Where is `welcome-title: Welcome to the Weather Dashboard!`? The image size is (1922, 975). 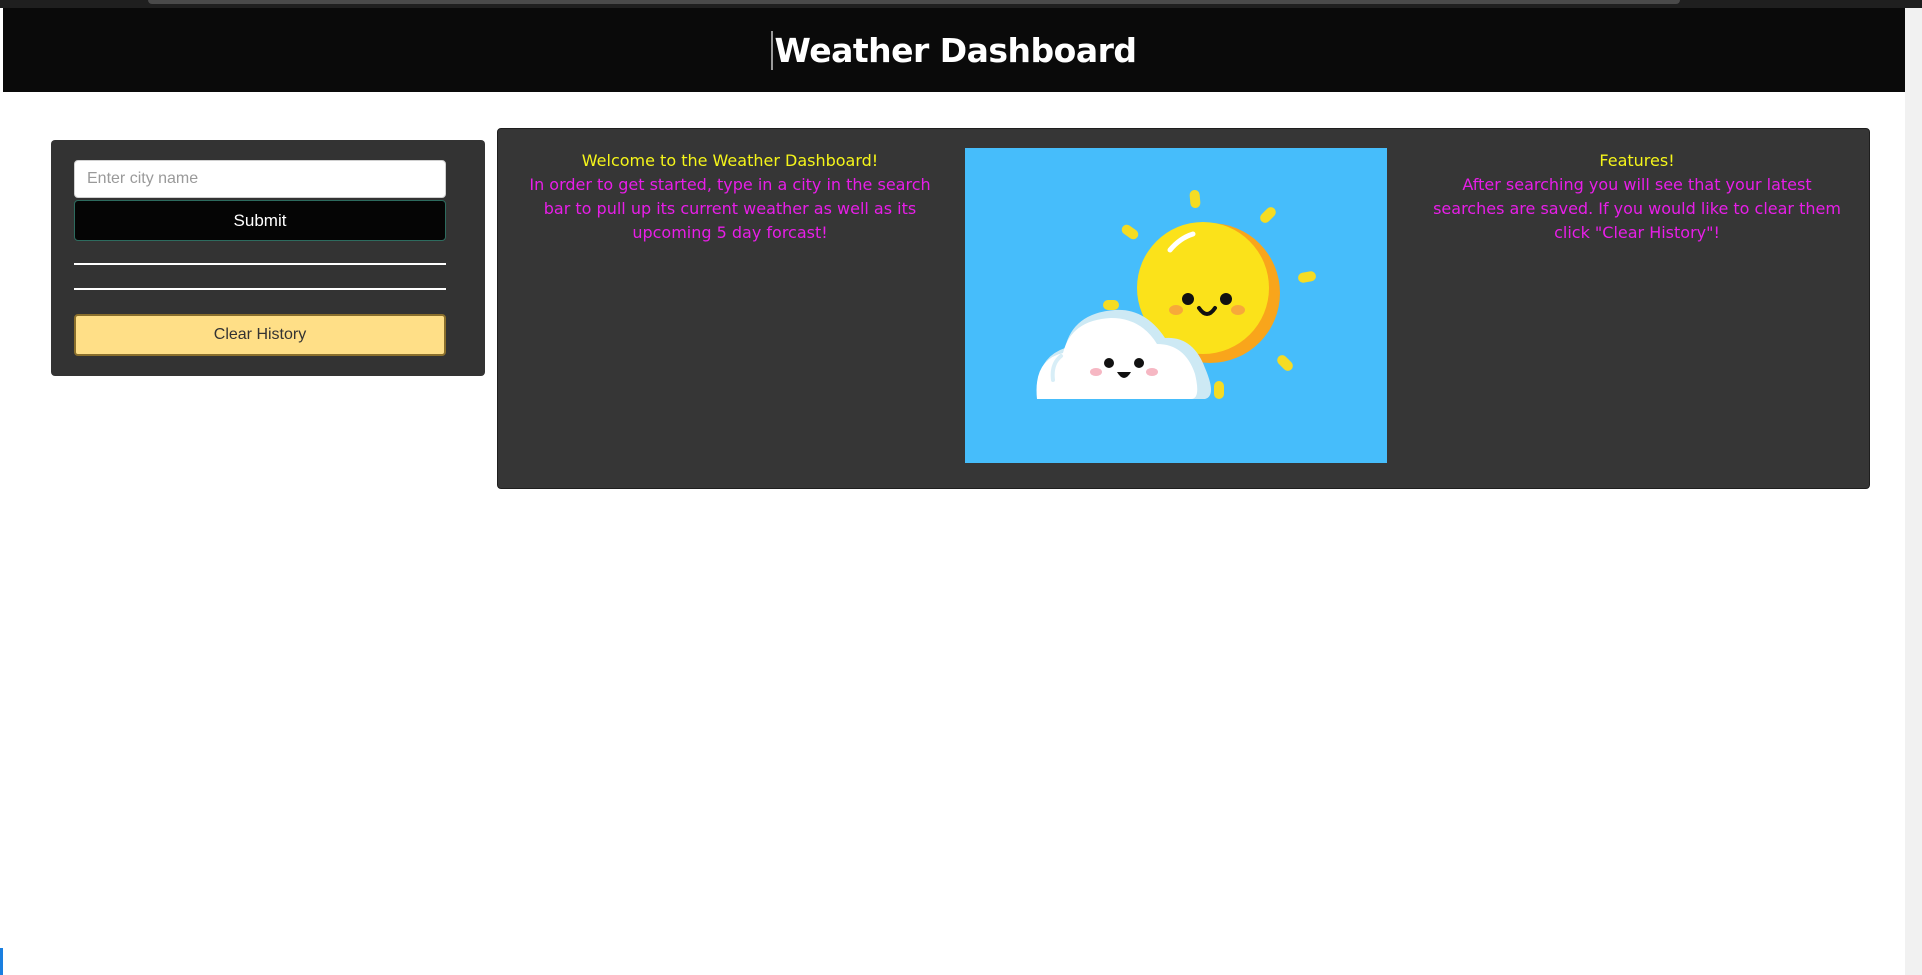 welcome-title: Welcome to the Weather Dashboard! is located at coordinates (730, 160).